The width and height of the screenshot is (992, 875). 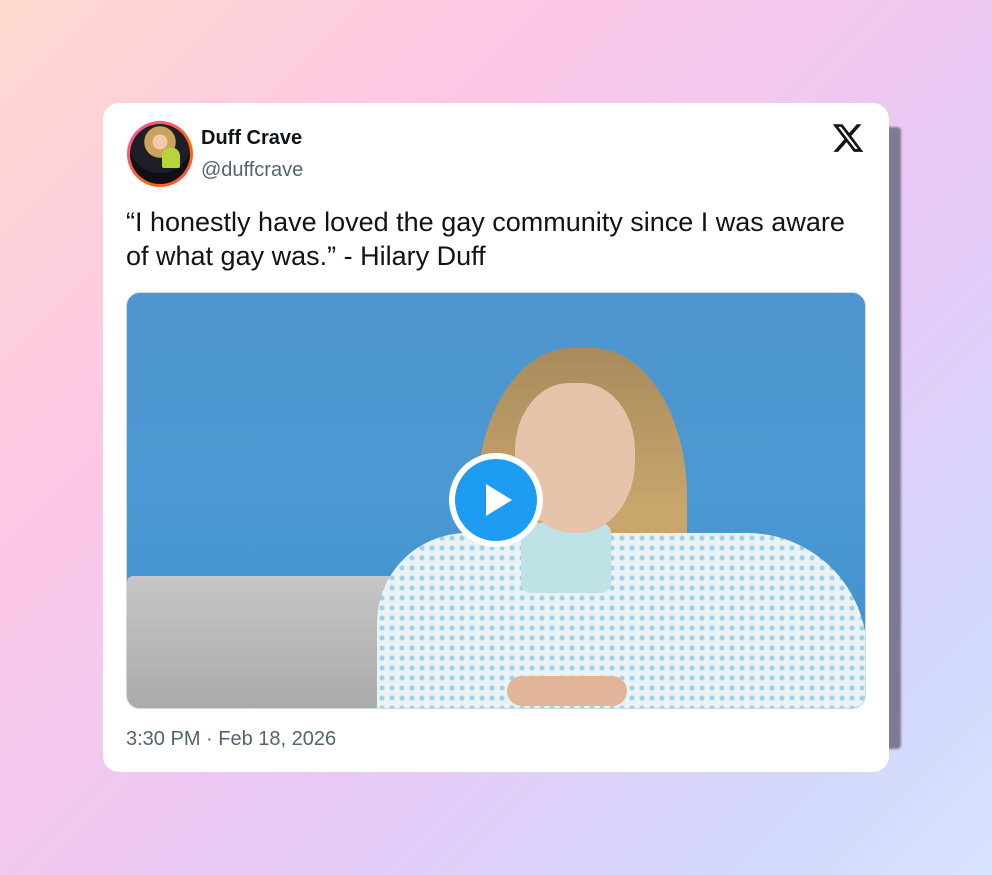 I want to click on author-handle: @duffcrave, so click(x=252, y=170).